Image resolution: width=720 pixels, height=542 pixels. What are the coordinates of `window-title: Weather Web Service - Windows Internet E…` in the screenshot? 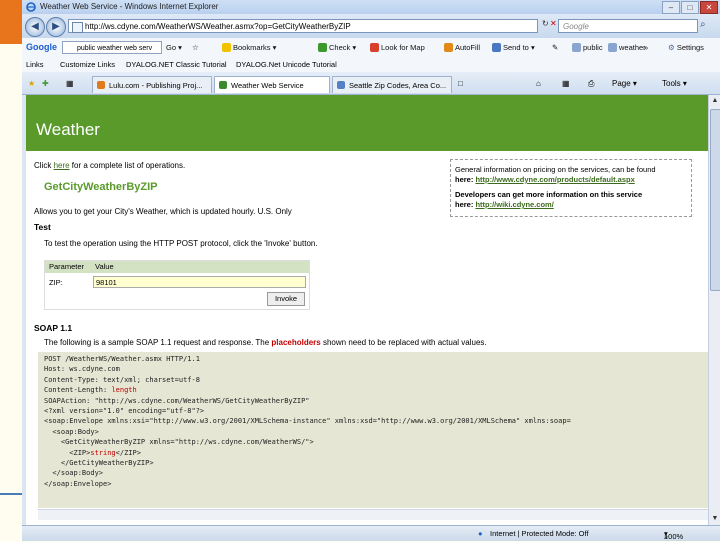 It's located at (129, 6).